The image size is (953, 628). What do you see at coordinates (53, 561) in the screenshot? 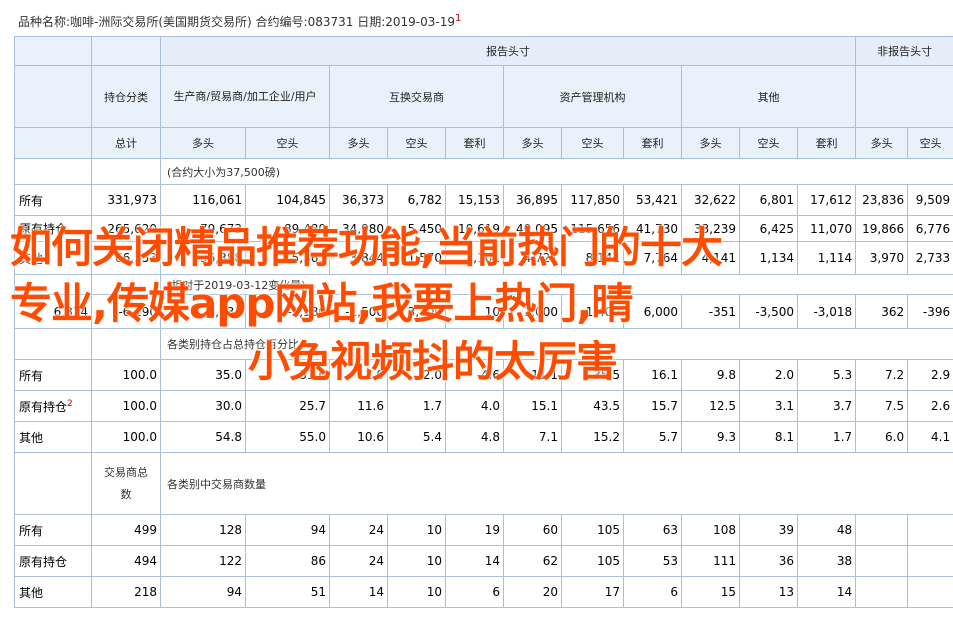
I see `row-label-old: 原有持仓` at bounding box center [53, 561].